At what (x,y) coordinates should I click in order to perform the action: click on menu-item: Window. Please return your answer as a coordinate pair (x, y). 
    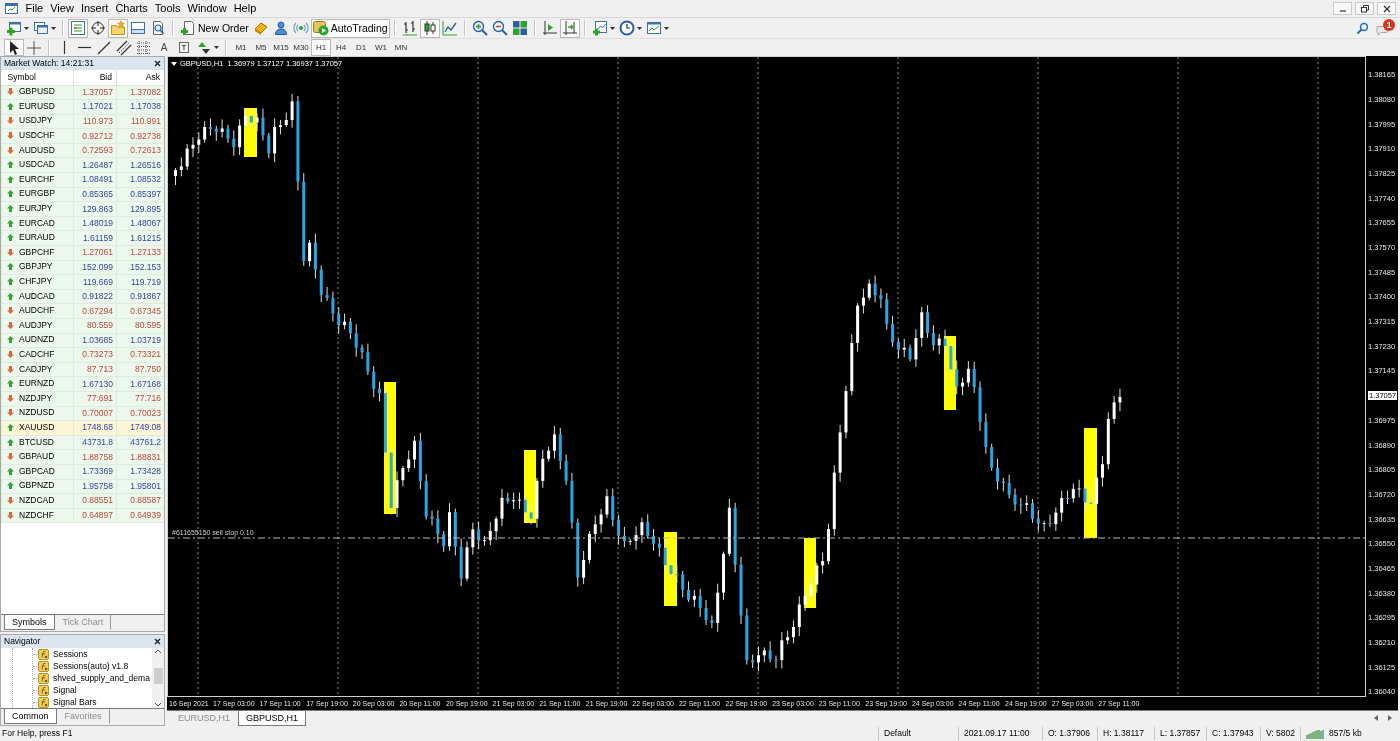
    Looking at the image, I should click on (207, 8).